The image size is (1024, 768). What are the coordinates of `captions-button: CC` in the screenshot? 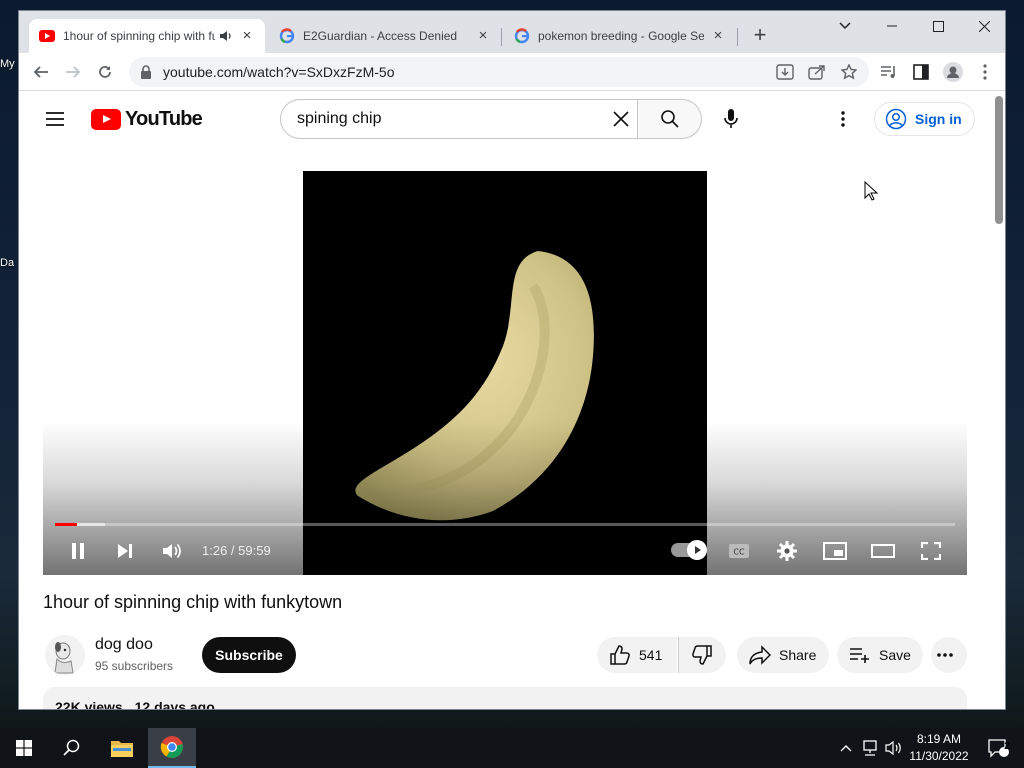 It's located at (739, 551).